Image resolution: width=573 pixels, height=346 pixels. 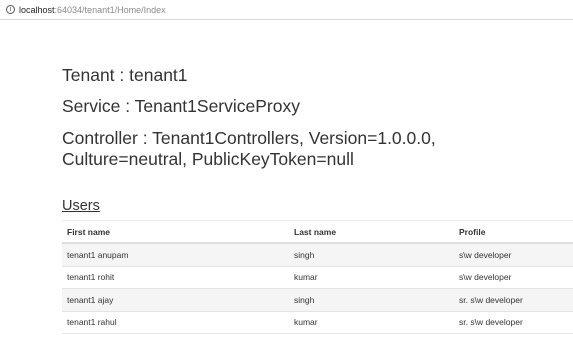 What do you see at coordinates (110, 9) in the screenshot?
I see `url-path: :64034/tenant1/Home/Index` at bounding box center [110, 9].